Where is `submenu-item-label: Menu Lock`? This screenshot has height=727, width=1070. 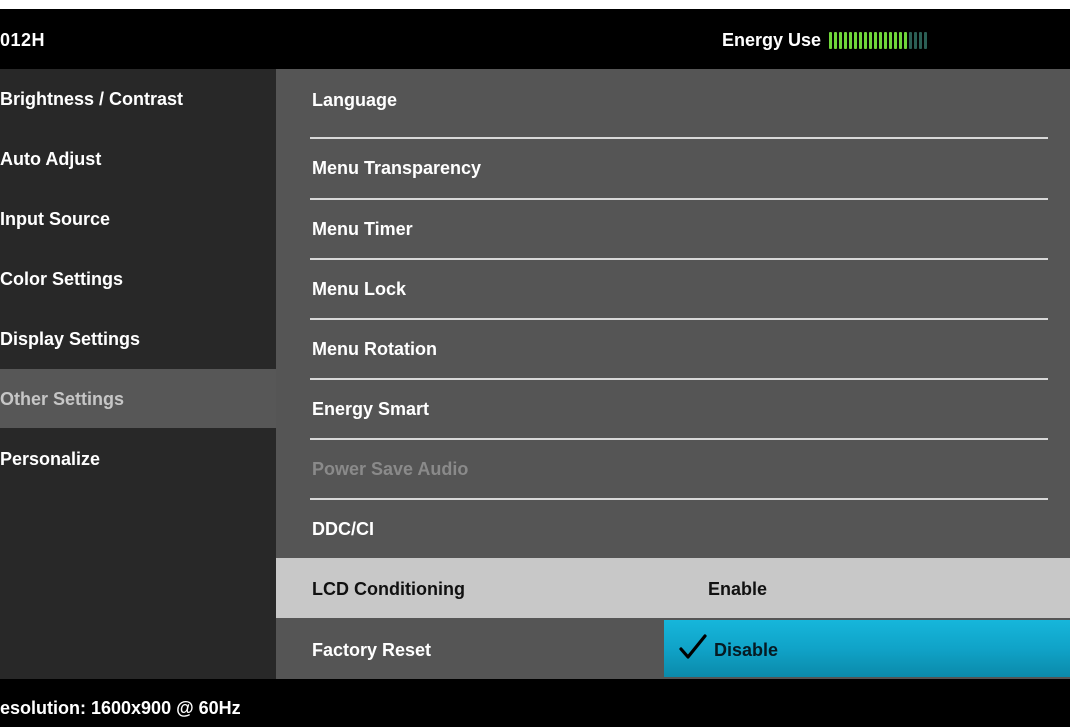 submenu-item-label: Menu Lock is located at coordinates (359, 289).